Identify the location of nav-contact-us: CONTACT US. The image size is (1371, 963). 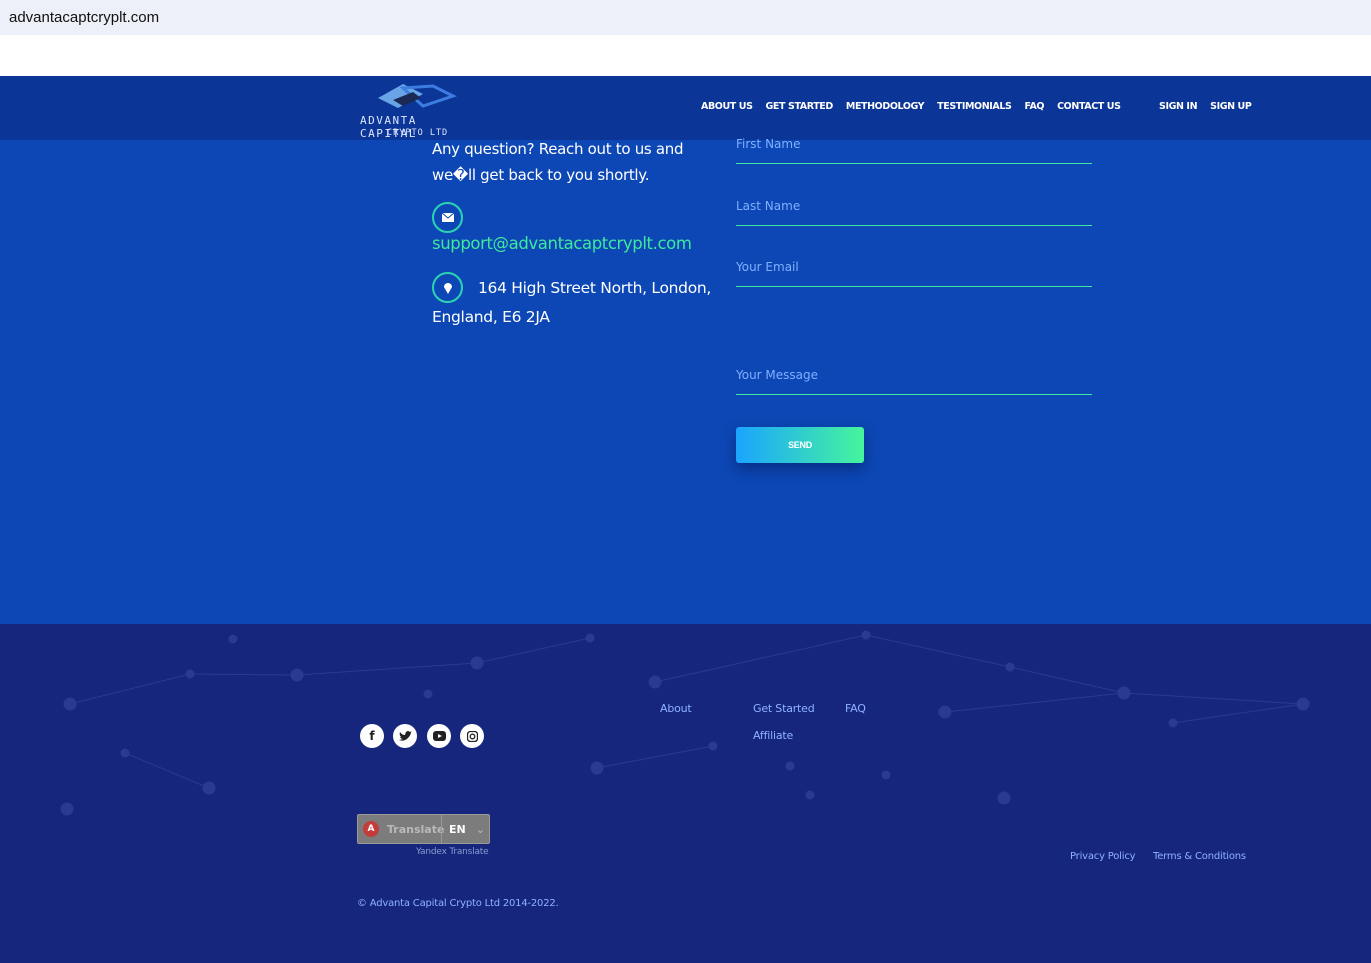
(1089, 106).